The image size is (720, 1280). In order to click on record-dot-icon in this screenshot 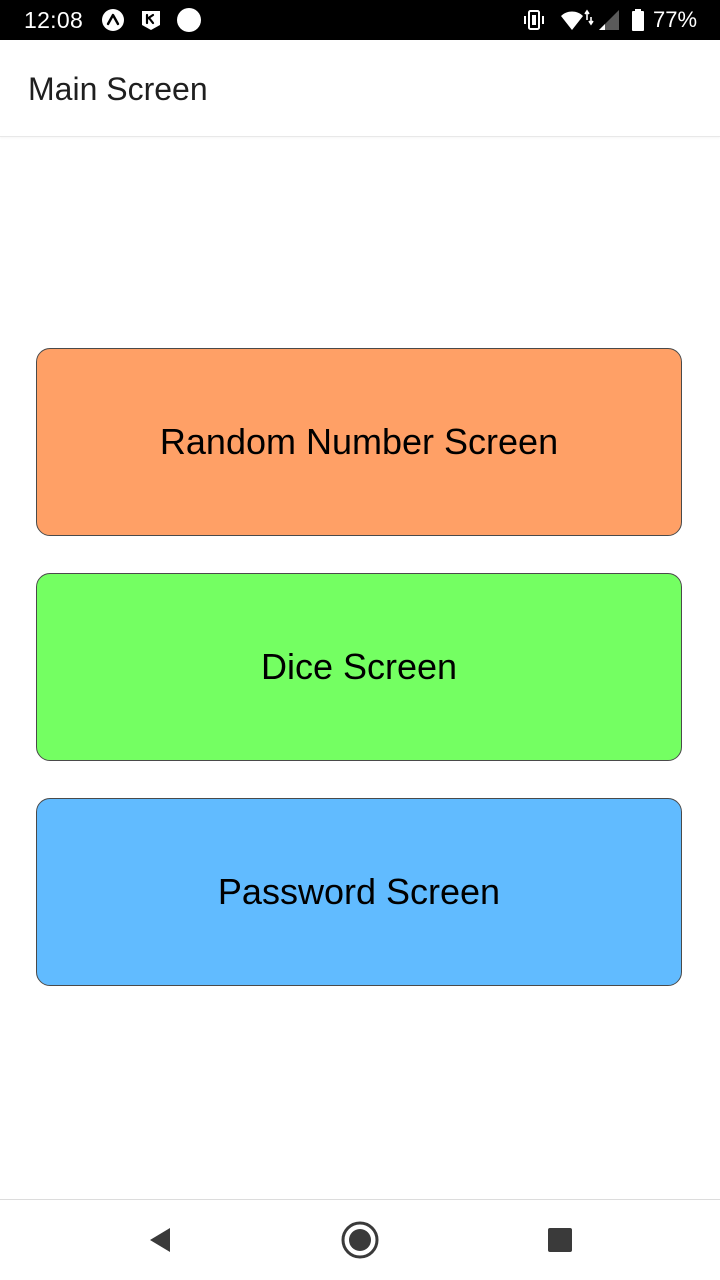, I will do `click(189, 20)`.